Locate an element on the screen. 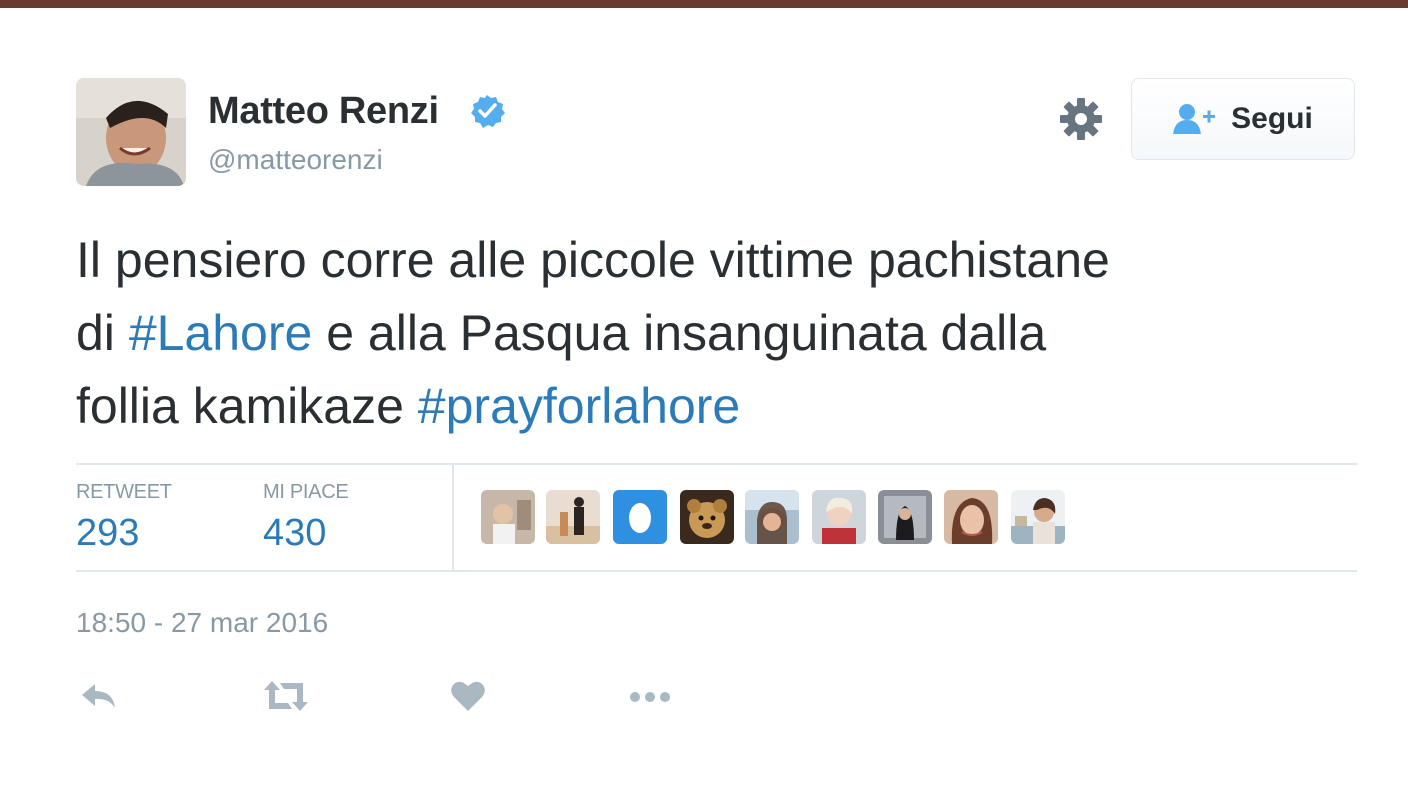 The height and width of the screenshot is (792, 1408). follow-button-label: Segui is located at coordinates (1272, 118).